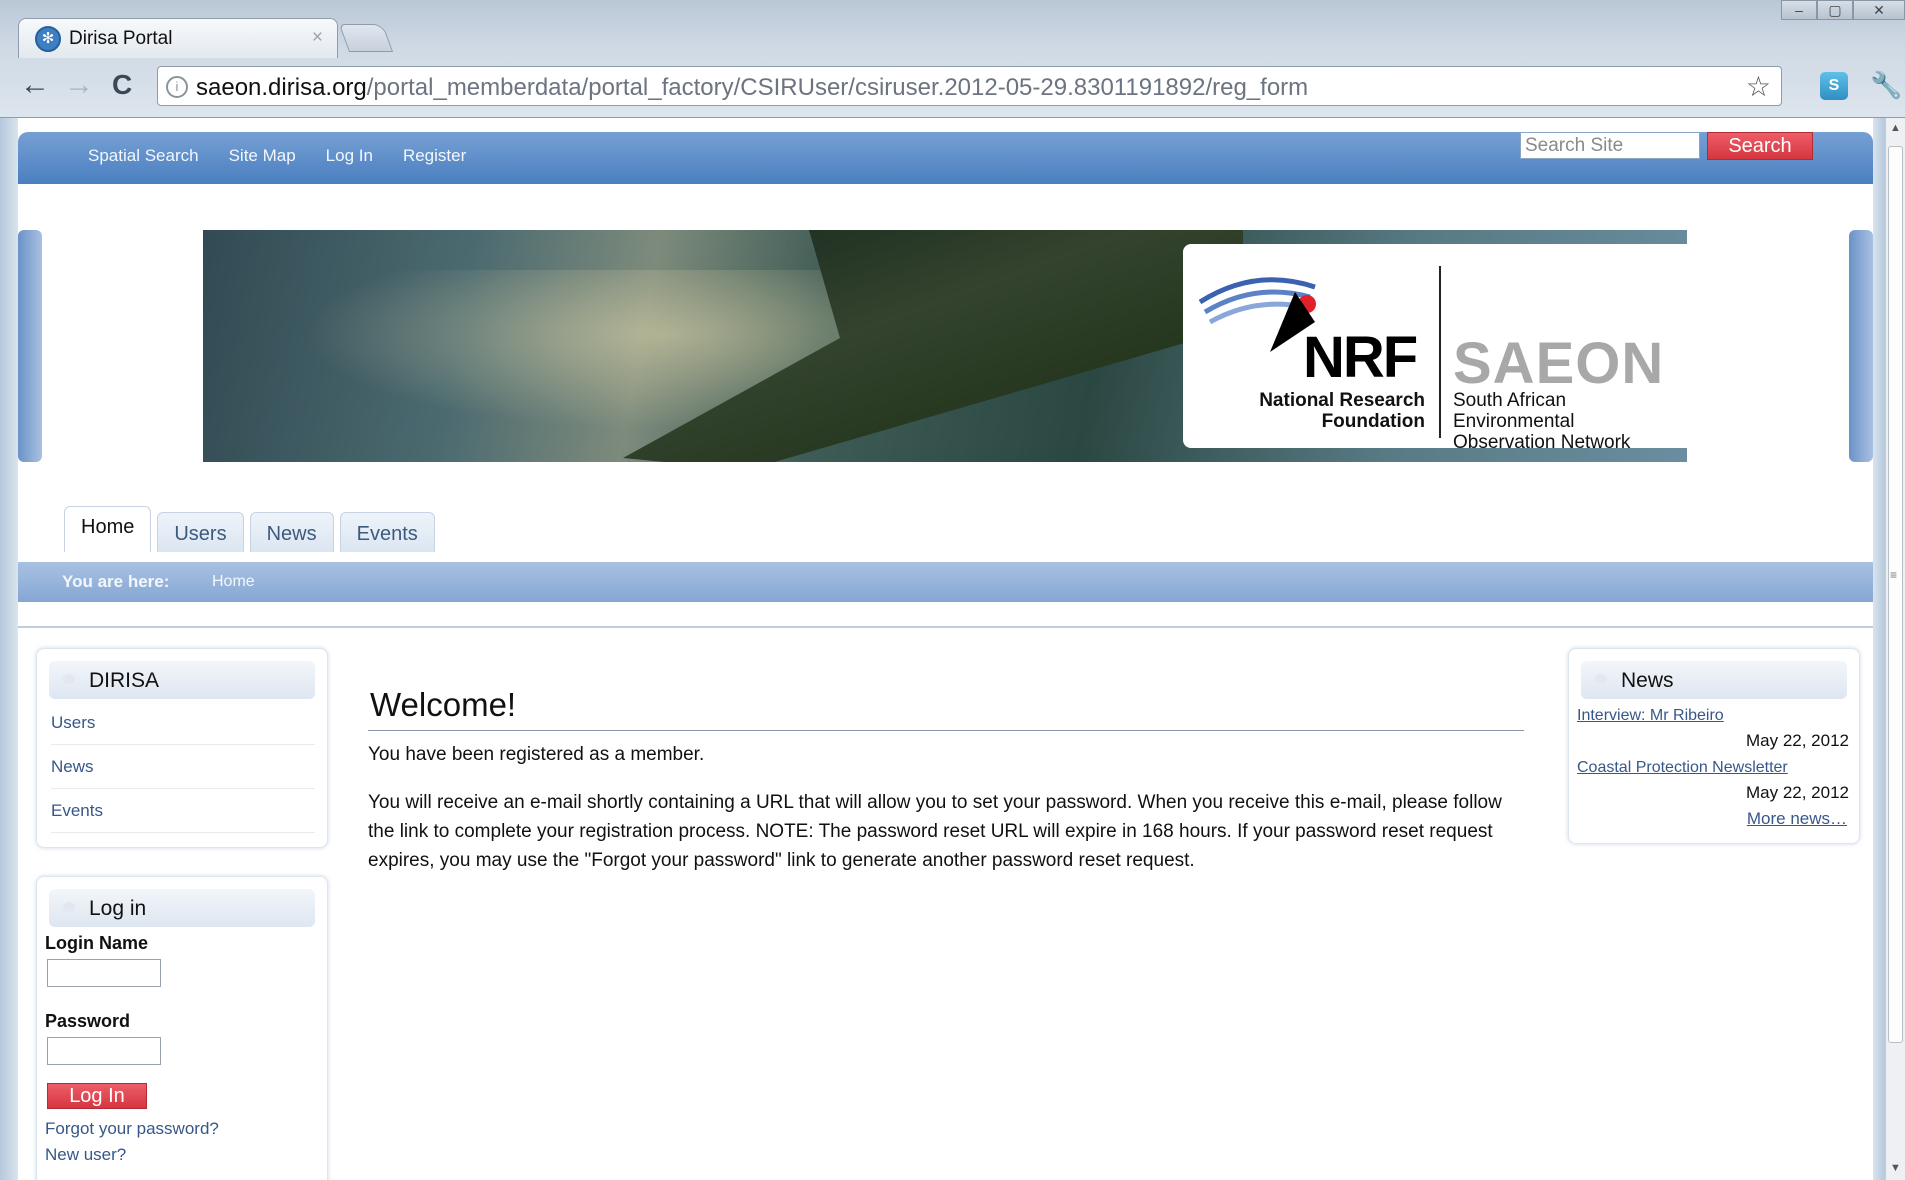 Image resolution: width=1905 pixels, height=1180 pixels. Describe the element at coordinates (30, 346) in the screenshot. I see `left-decoration` at that location.